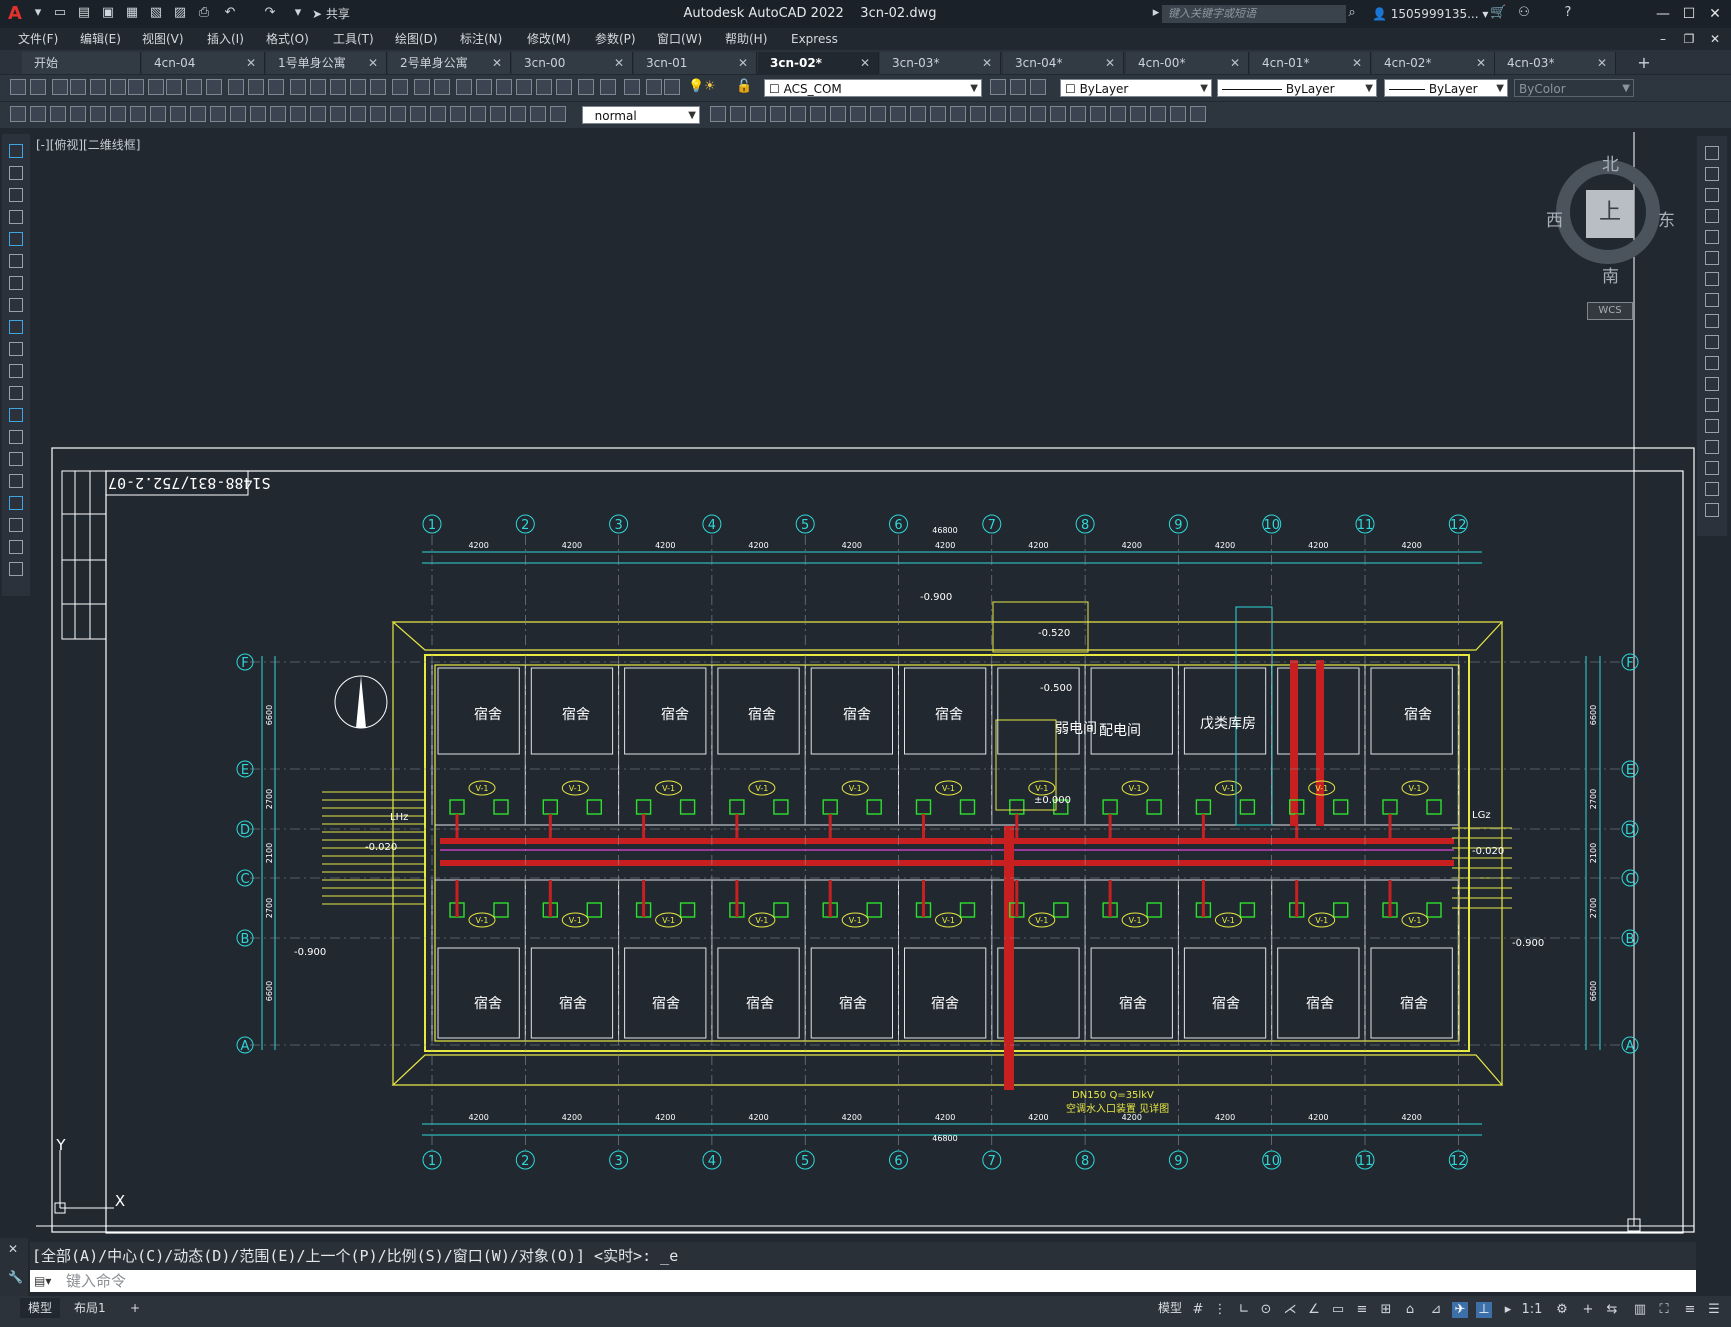  What do you see at coordinates (84, 1182) in the screenshot?
I see `ucs-icon` at bounding box center [84, 1182].